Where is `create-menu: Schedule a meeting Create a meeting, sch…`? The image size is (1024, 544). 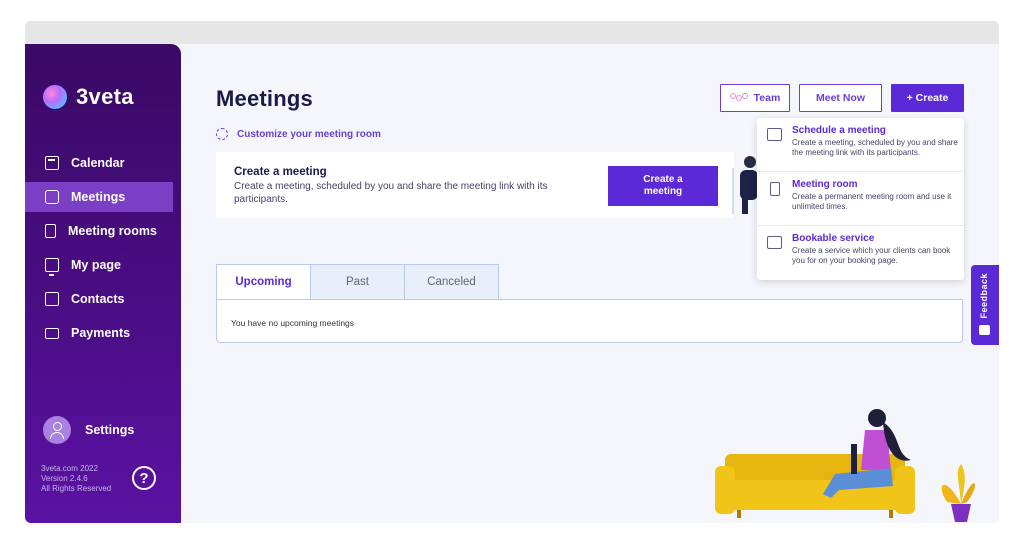
create-menu: Schedule a meeting Create a meeting, sch… is located at coordinates (860, 199).